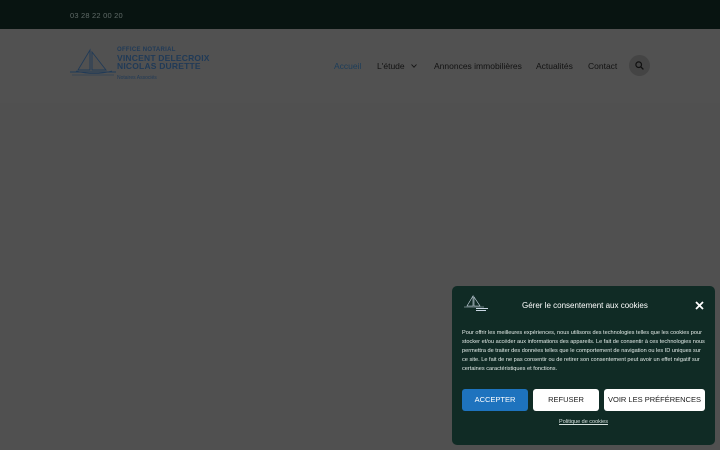 This screenshot has width=720, height=450. What do you see at coordinates (476, 302) in the screenshot?
I see `cookie-logo-icon` at bounding box center [476, 302].